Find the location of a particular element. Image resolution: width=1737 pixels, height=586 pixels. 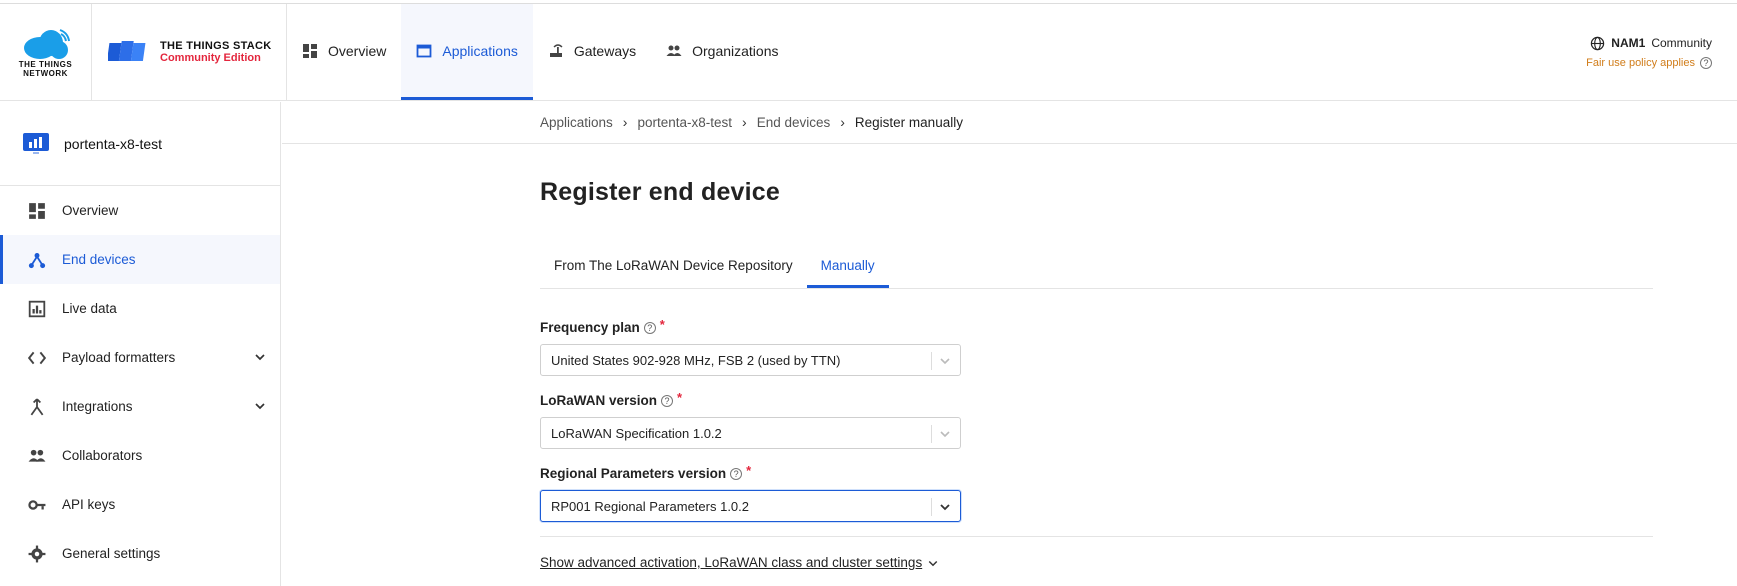

fair-use-text: Fair use policy applies is located at coordinates (1640, 62).